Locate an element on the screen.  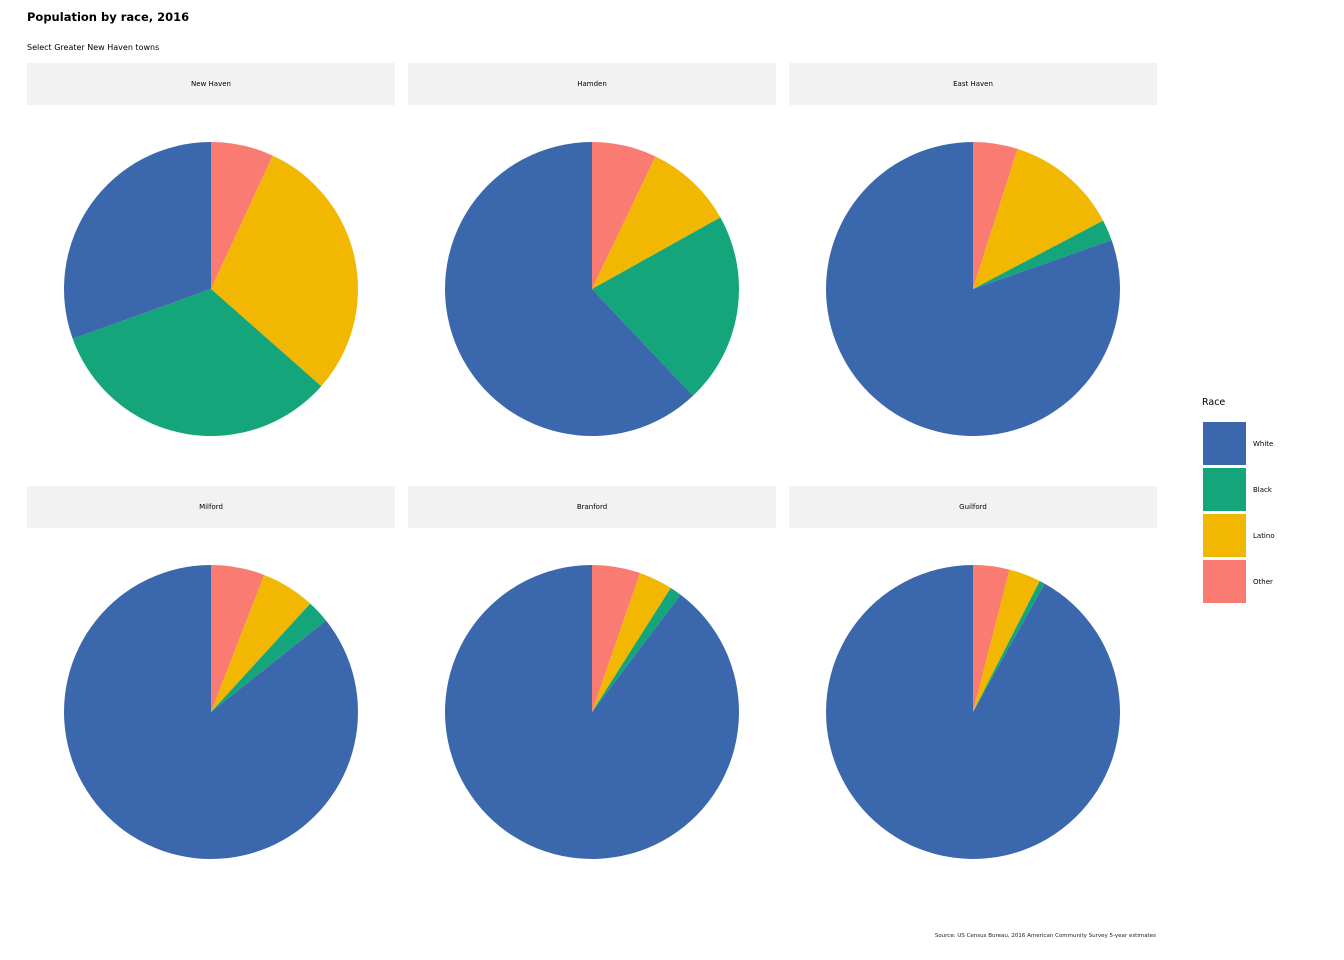
facet-strip-label: Hamden is located at coordinates (592, 84).